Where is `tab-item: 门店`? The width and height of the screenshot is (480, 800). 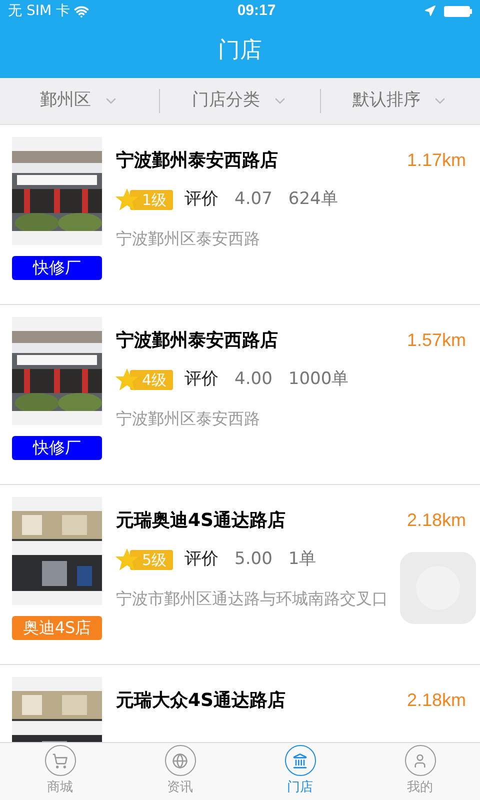
tab-item: 门店 is located at coordinates (300, 771).